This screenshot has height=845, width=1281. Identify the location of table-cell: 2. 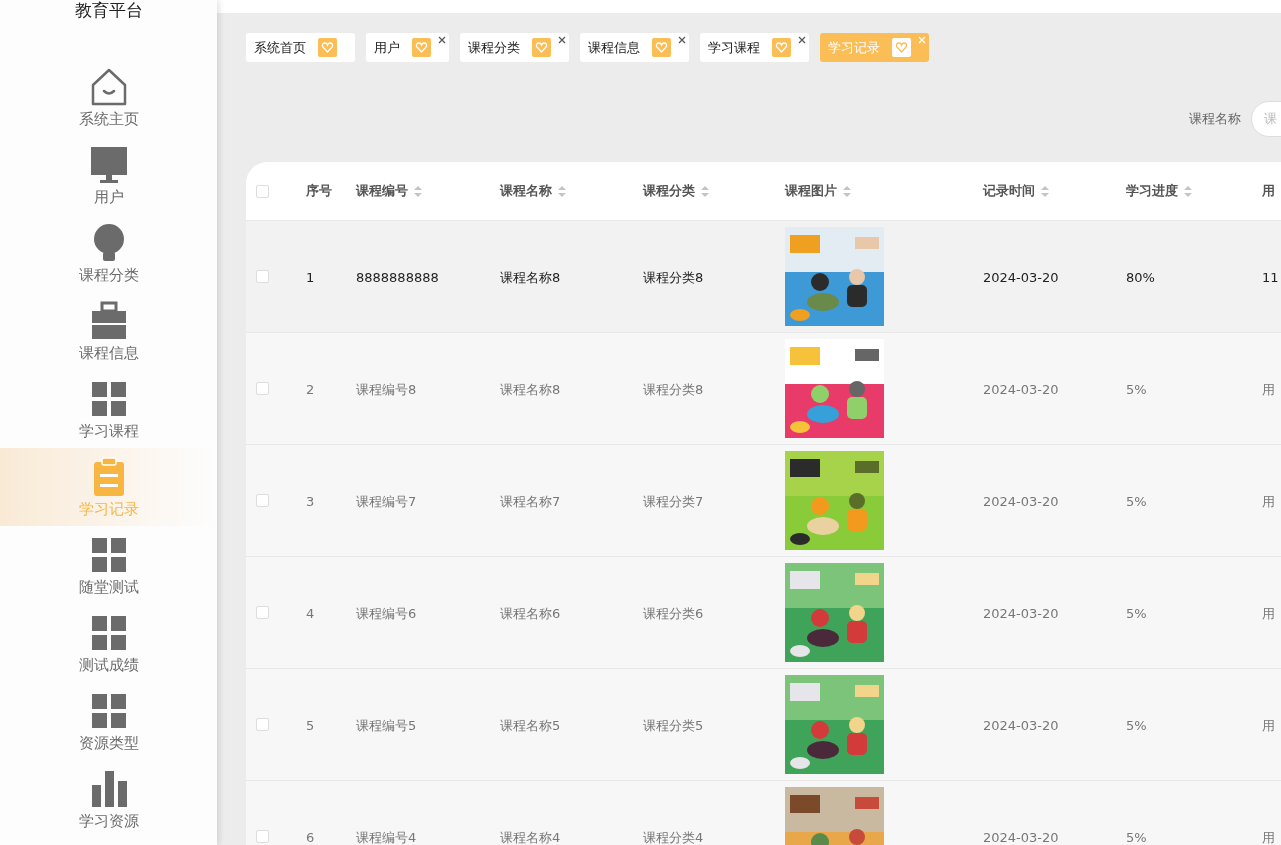
(310, 389).